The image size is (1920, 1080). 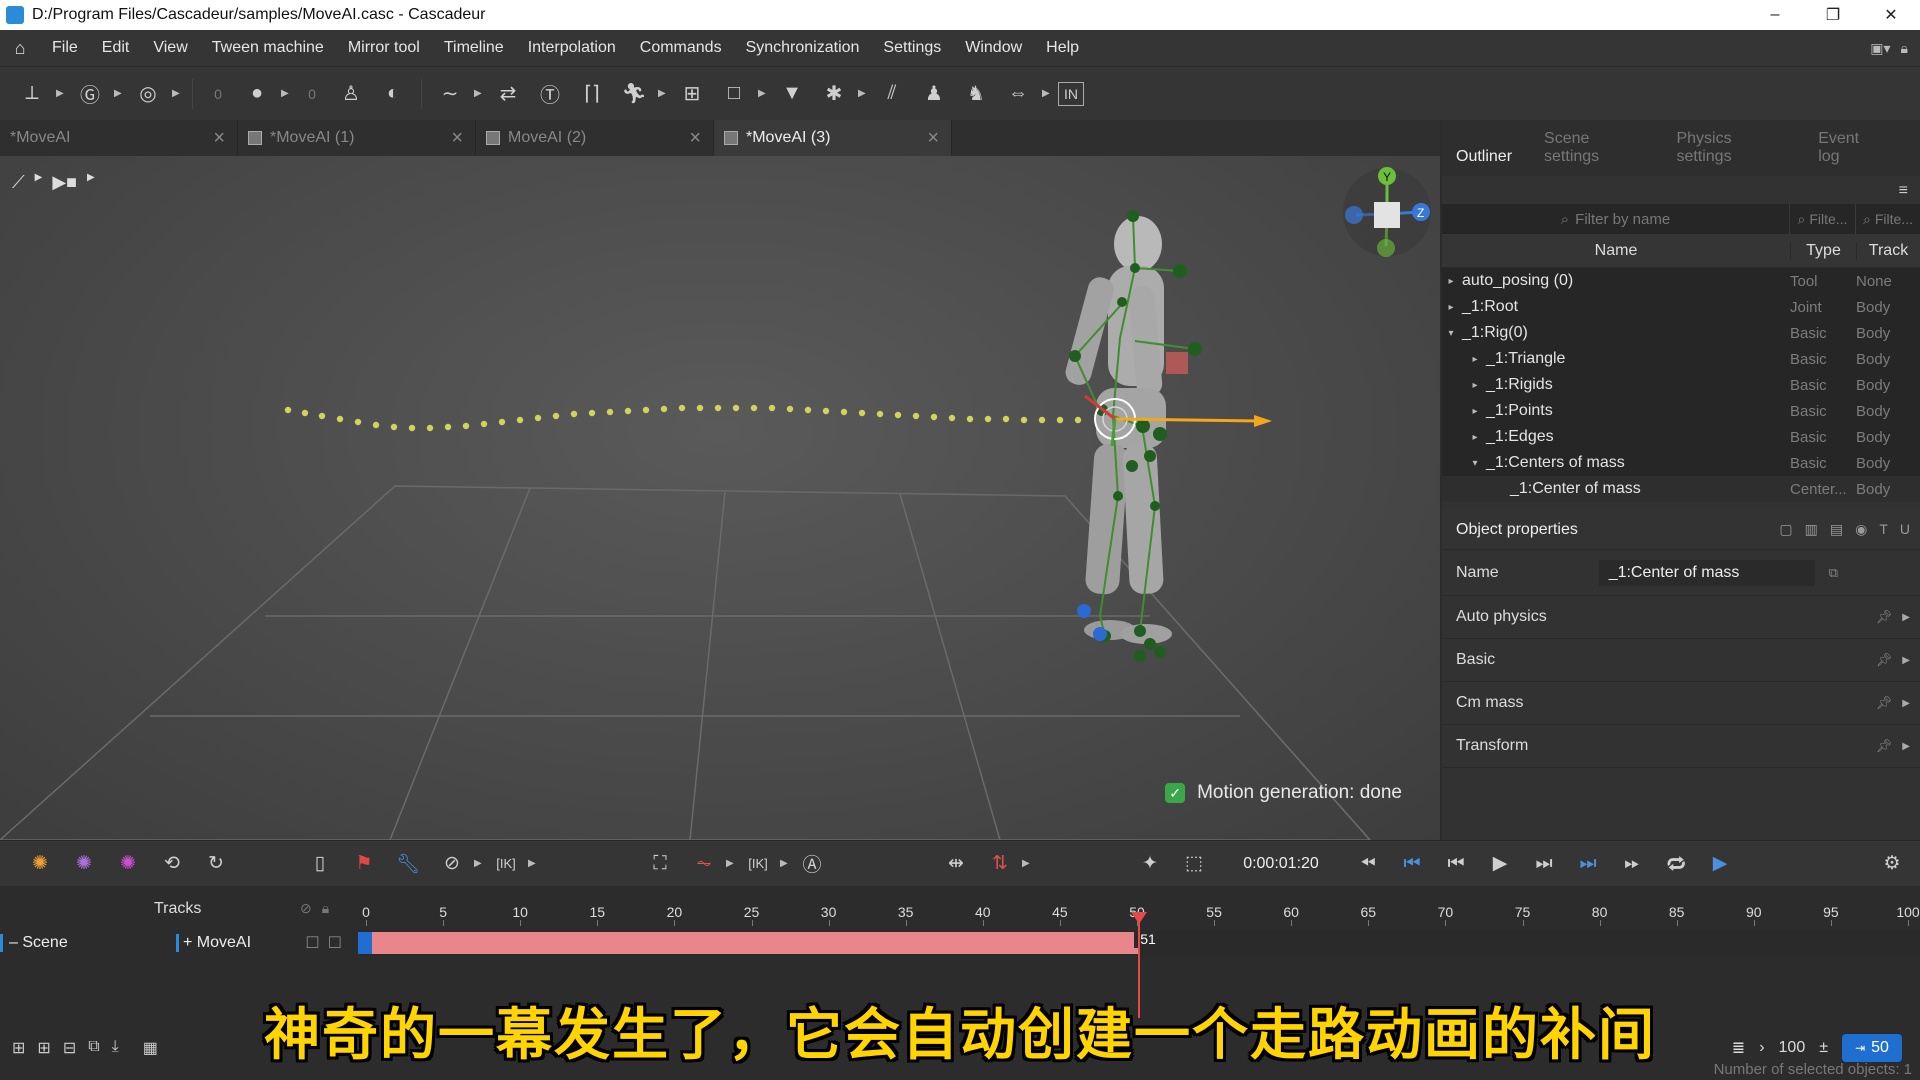 What do you see at coordinates (119, 138) in the screenshot?
I see `tab-moveai: *MoveAI ×` at bounding box center [119, 138].